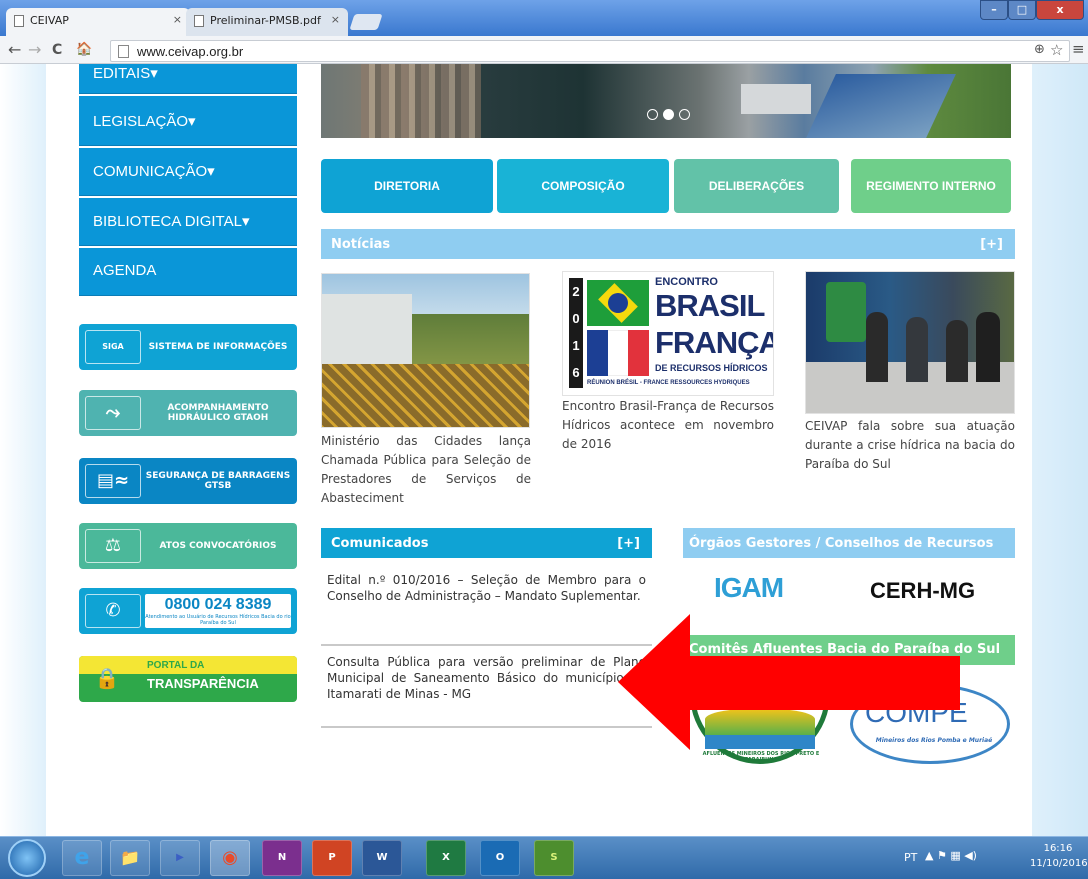 This screenshot has height=879, width=1088. I want to click on ie-taskbar-icon: e, so click(82, 858).